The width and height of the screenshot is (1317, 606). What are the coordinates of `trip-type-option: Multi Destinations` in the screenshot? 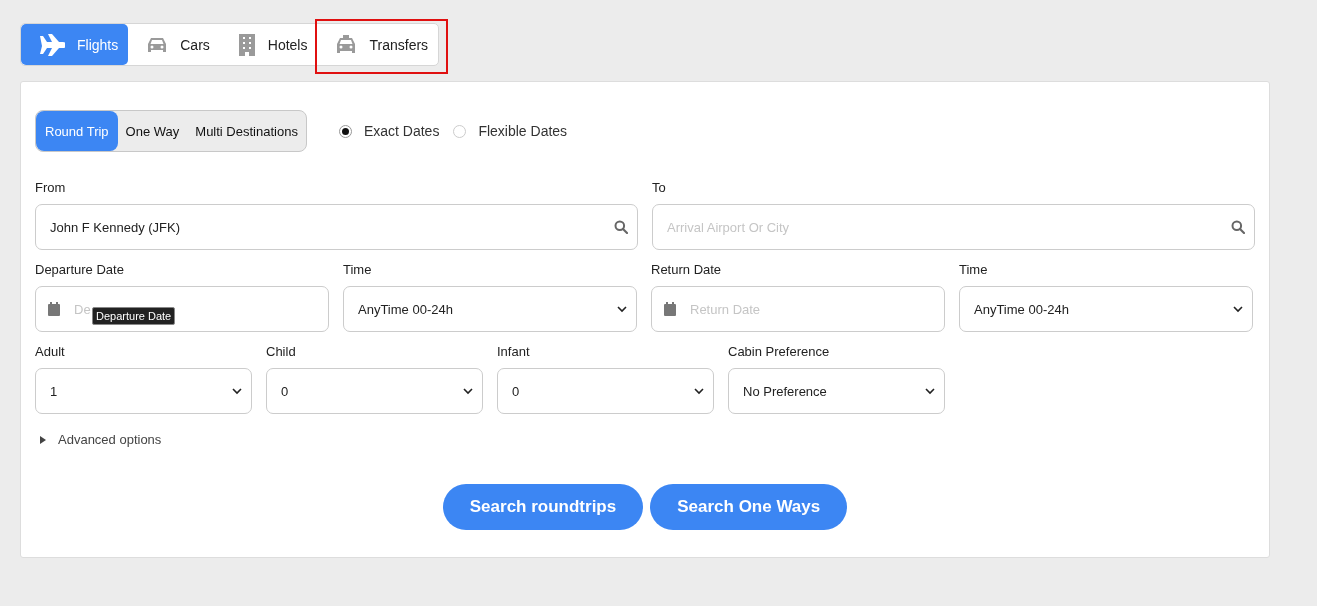 It's located at (246, 131).